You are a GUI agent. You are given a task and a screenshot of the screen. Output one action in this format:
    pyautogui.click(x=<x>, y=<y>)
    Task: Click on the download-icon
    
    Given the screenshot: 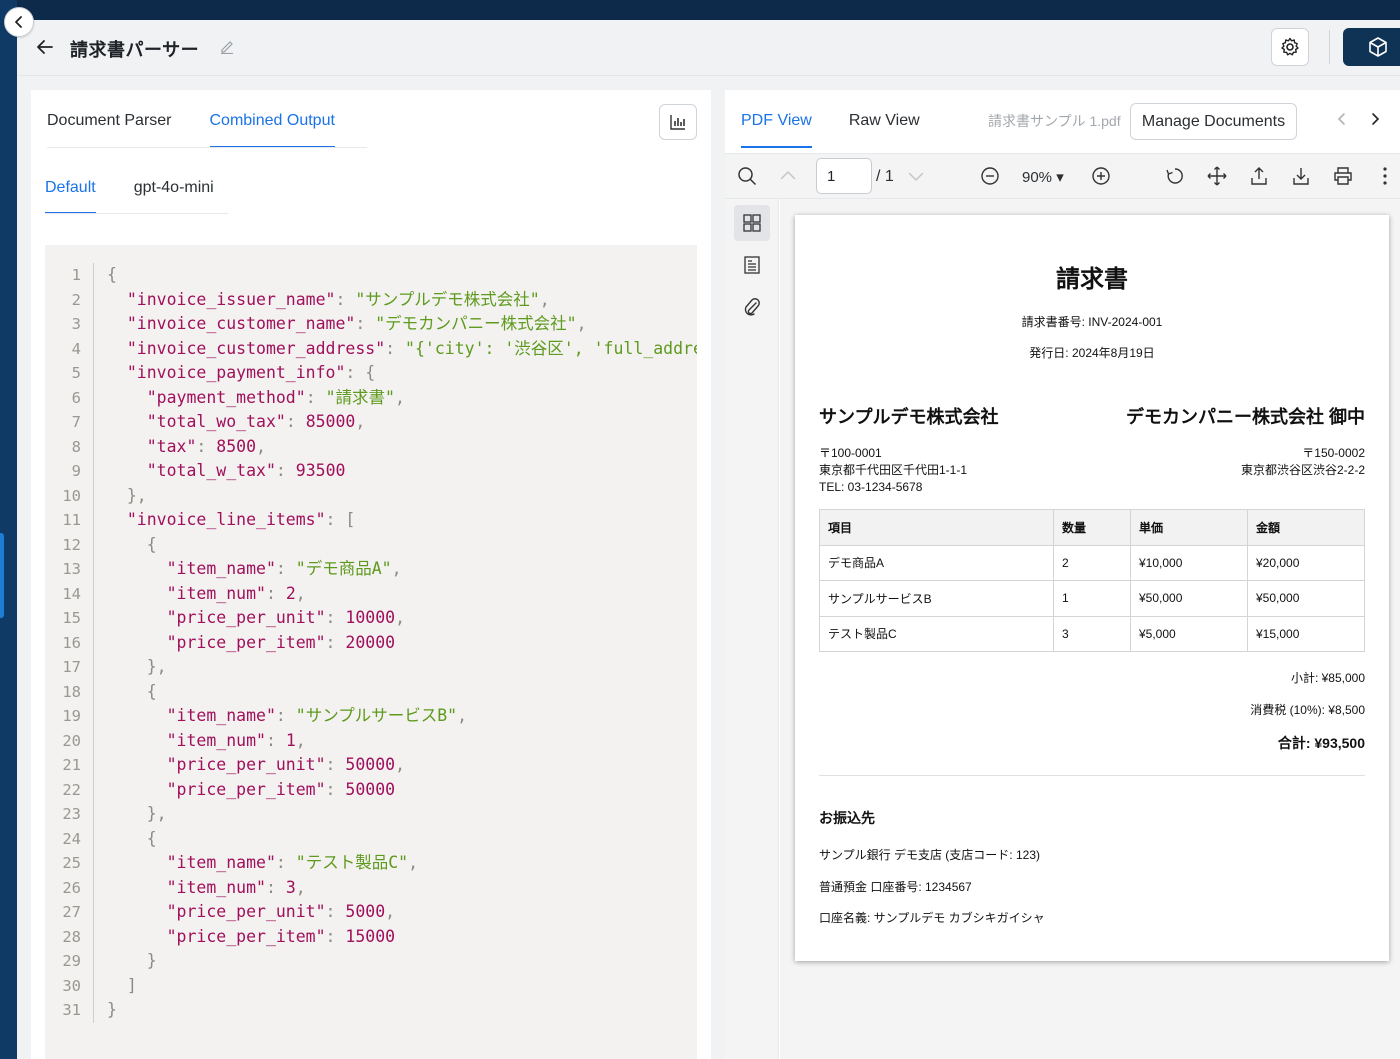 What is the action you would take?
    pyautogui.click(x=1301, y=176)
    